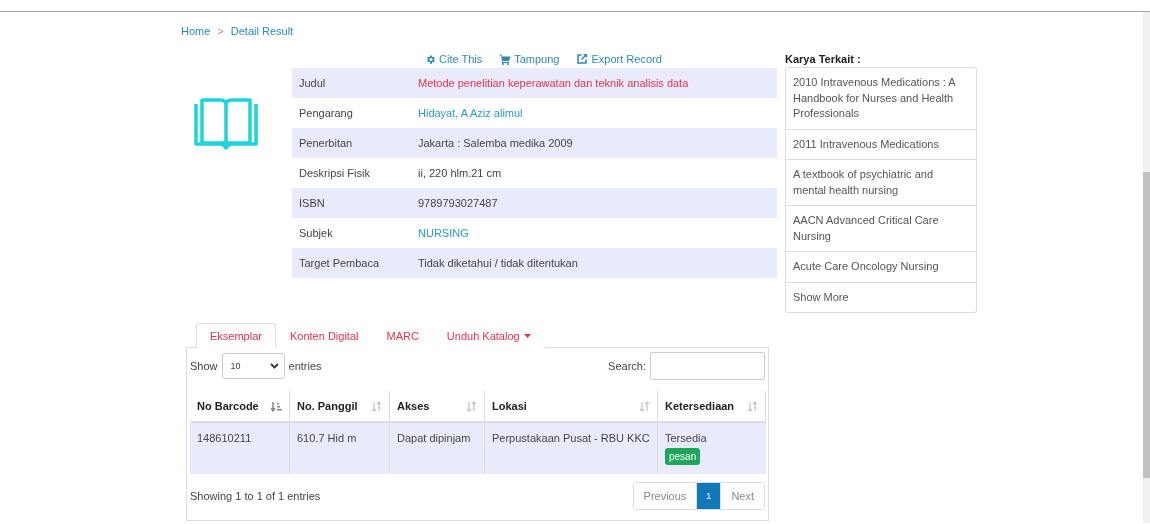  Describe the element at coordinates (458, 203) in the screenshot. I see `detail-value: 9789793027487` at that location.